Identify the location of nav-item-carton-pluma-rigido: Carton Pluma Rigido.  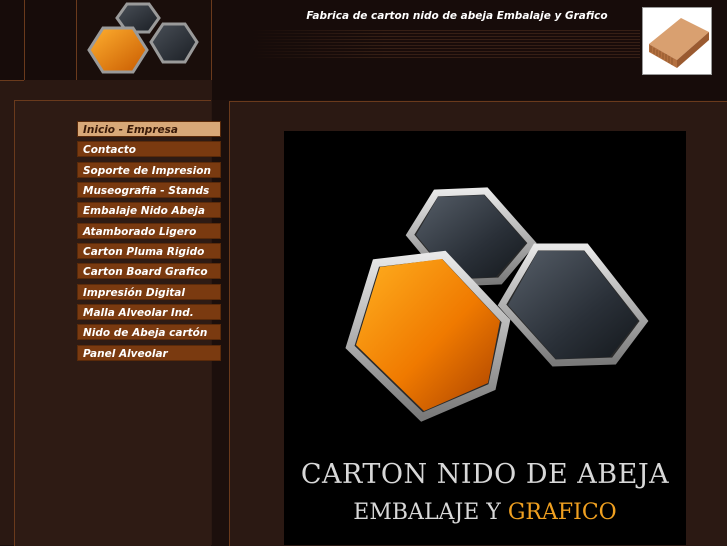
(149, 251).